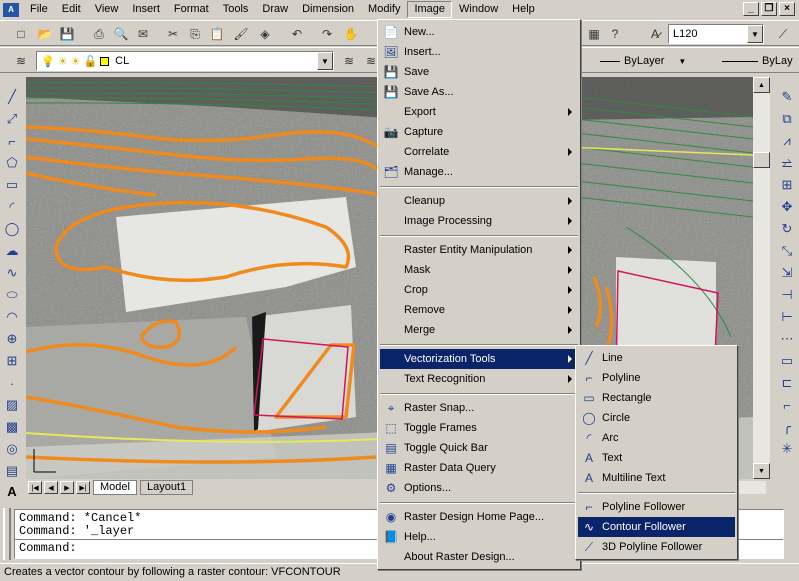 Image resolution: width=799 pixels, height=581 pixels. What do you see at coordinates (523, 9) in the screenshot?
I see `menu-help: Help` at bounding box center [523, 9].